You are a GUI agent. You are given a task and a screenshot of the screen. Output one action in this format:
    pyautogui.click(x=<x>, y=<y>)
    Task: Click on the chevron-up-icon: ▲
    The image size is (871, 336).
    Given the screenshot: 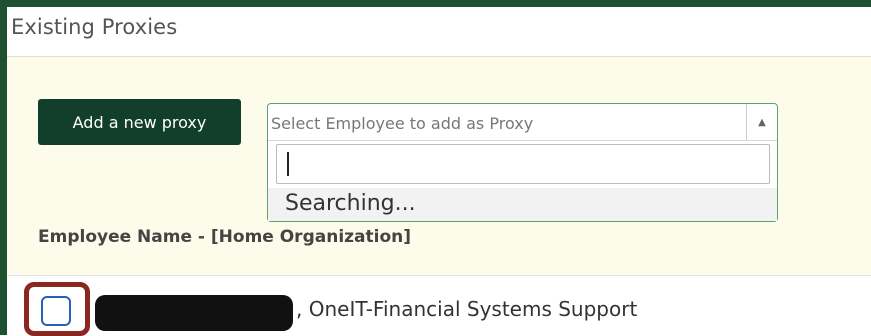 What is the action you would take?
    pyautogui.click(x=761, y=122)
    